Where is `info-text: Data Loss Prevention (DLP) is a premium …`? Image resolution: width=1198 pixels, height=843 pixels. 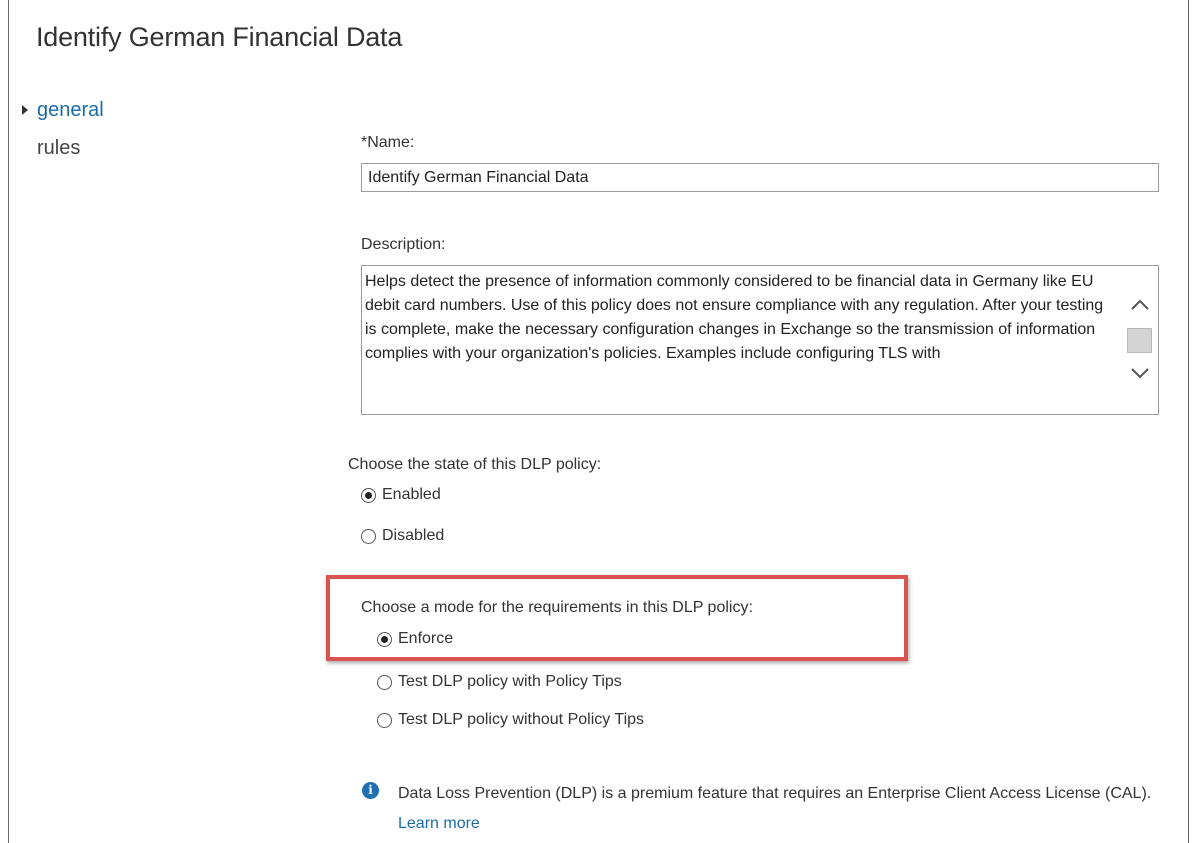
info-text: Data Loss Prevention (DLP) is a premium … is located at coordinates (780, 809).